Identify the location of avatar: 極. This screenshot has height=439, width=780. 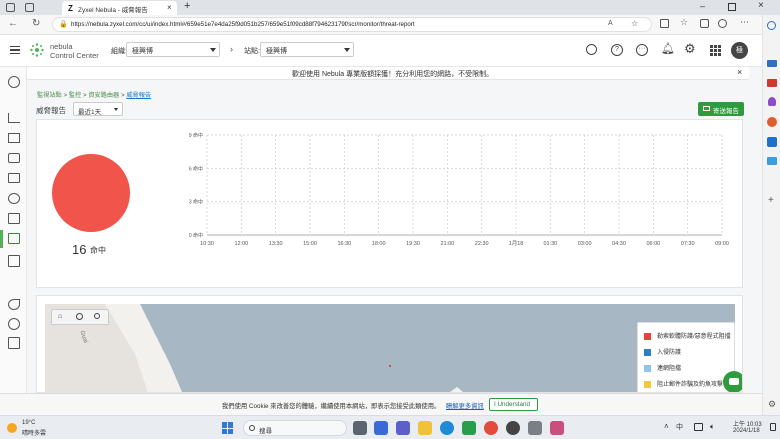
(739, 50).